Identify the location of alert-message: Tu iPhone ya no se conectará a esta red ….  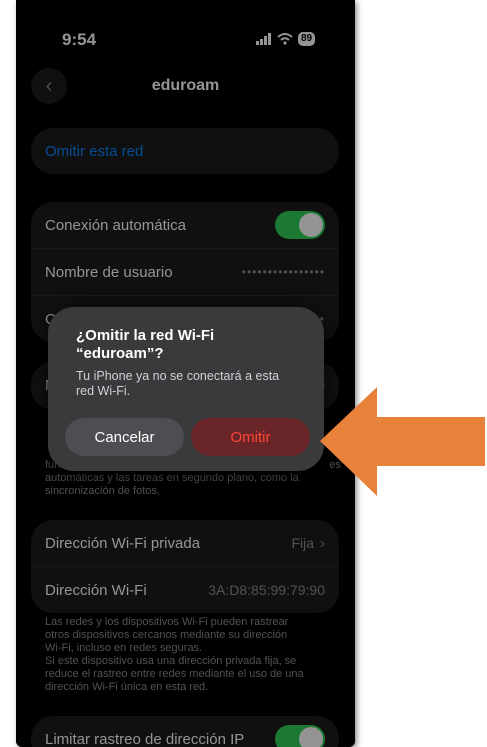
(191, 384).